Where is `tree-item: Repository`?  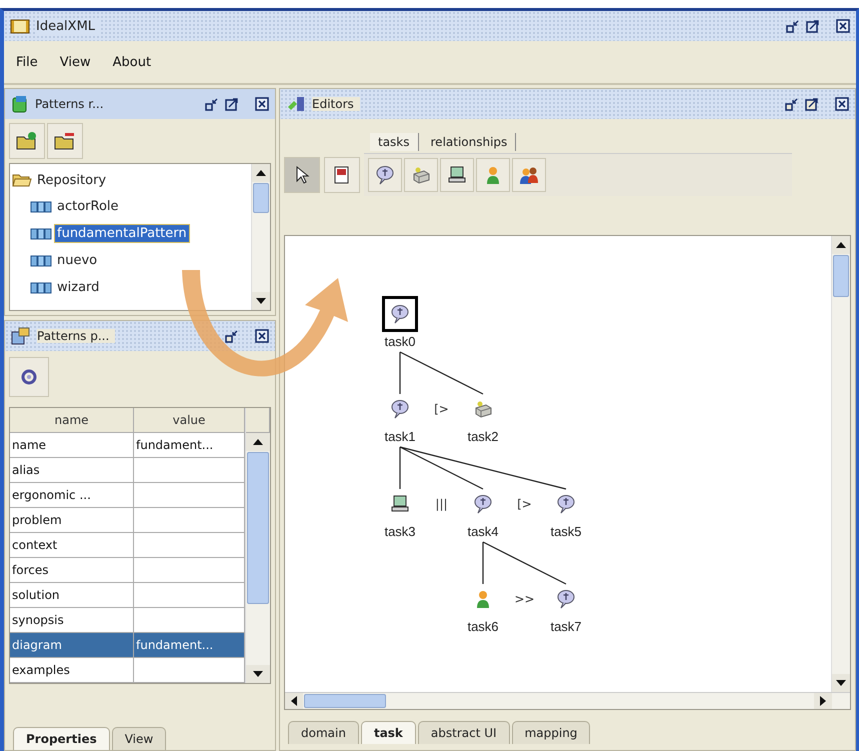 tree-item: Repository is located at coordinates (71, 180).